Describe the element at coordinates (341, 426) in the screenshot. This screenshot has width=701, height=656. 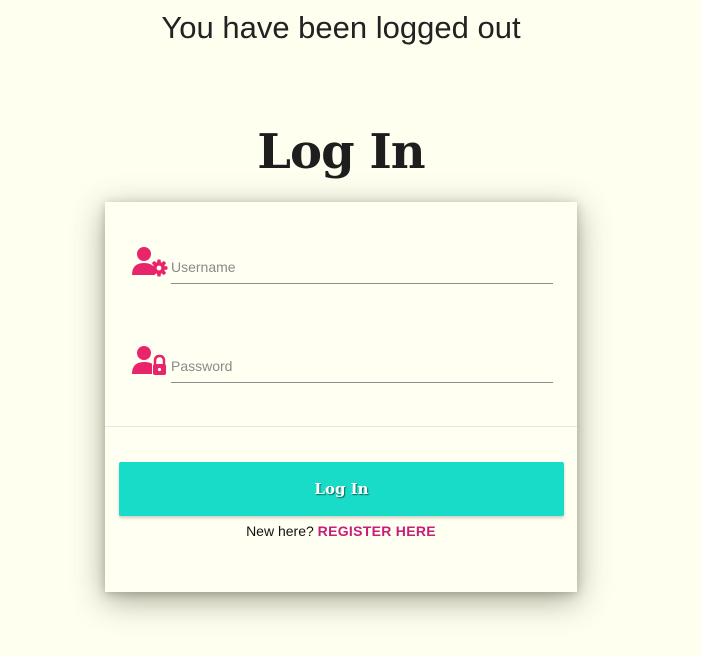
I see `card-divider` at that location.